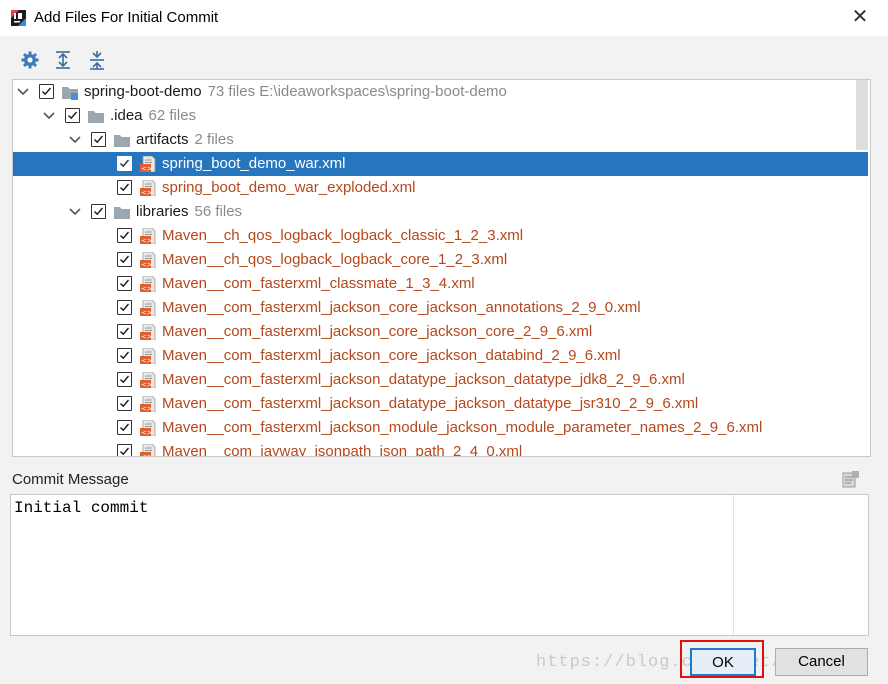 This screenshot has height=684, width=888. Describe the element at coordinates (254, 163) in the screenshot. I see `row-label: spring_boot_demo_war.xml` at that location.